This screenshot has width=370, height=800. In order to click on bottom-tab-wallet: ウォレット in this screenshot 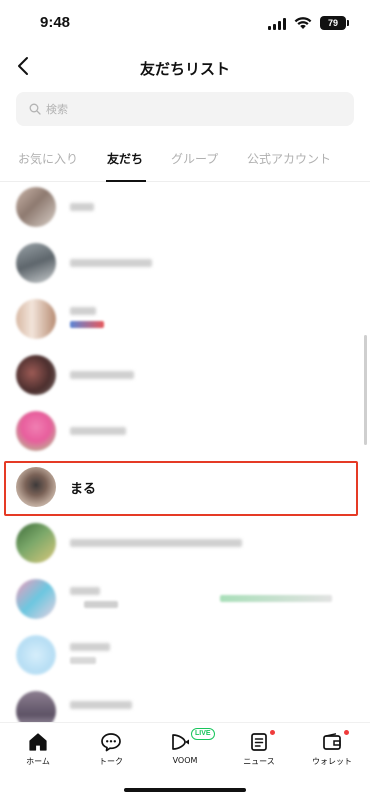, I will do `click(332, 751)`.